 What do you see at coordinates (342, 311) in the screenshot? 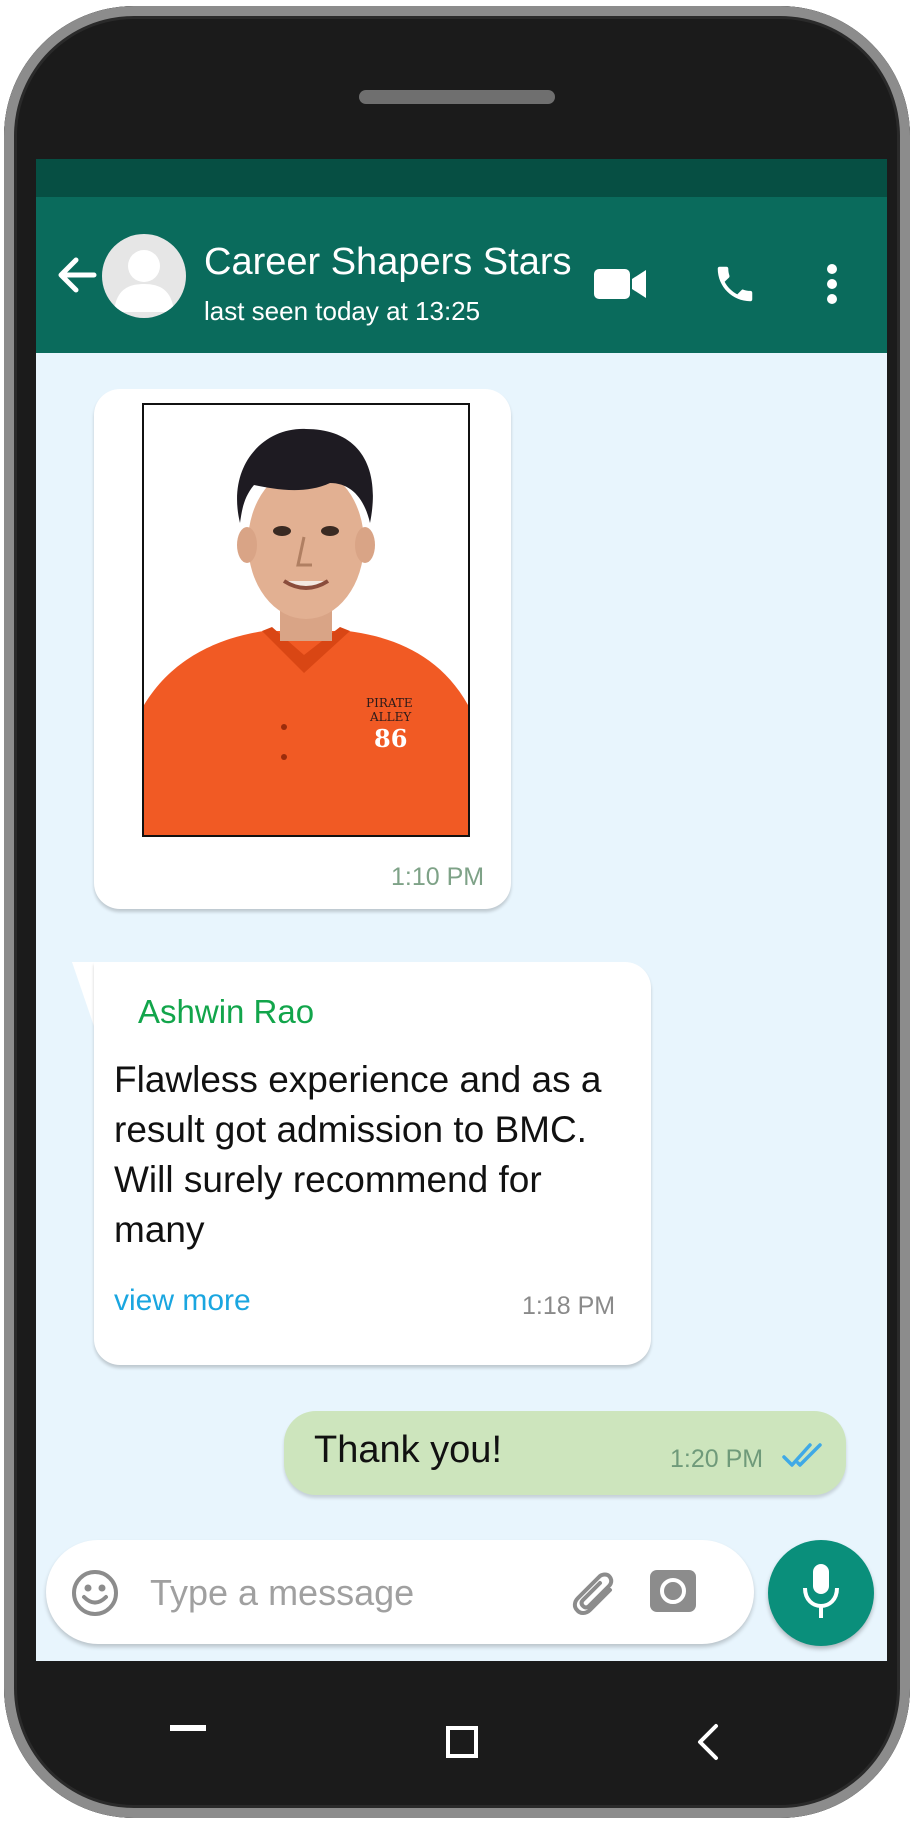
I see `last-seen-status: last seen today at 13:25` at bounding box center [342, 311].